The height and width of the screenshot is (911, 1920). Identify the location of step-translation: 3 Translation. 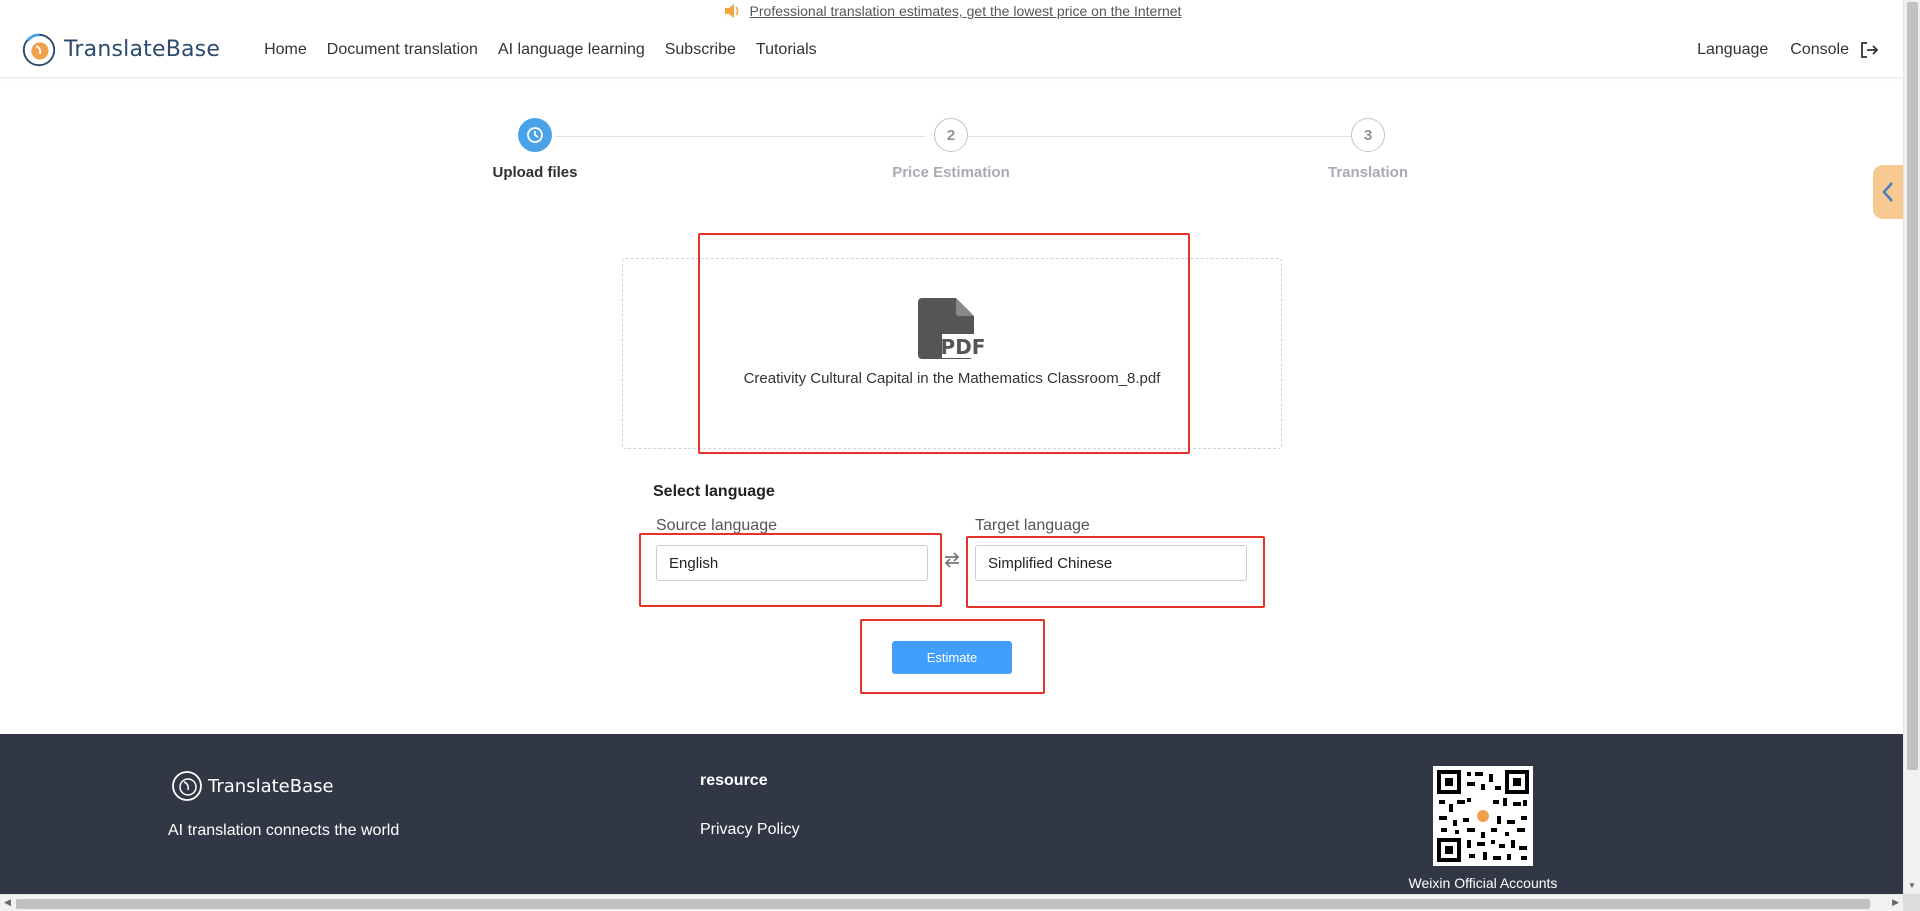
(1368, 149).